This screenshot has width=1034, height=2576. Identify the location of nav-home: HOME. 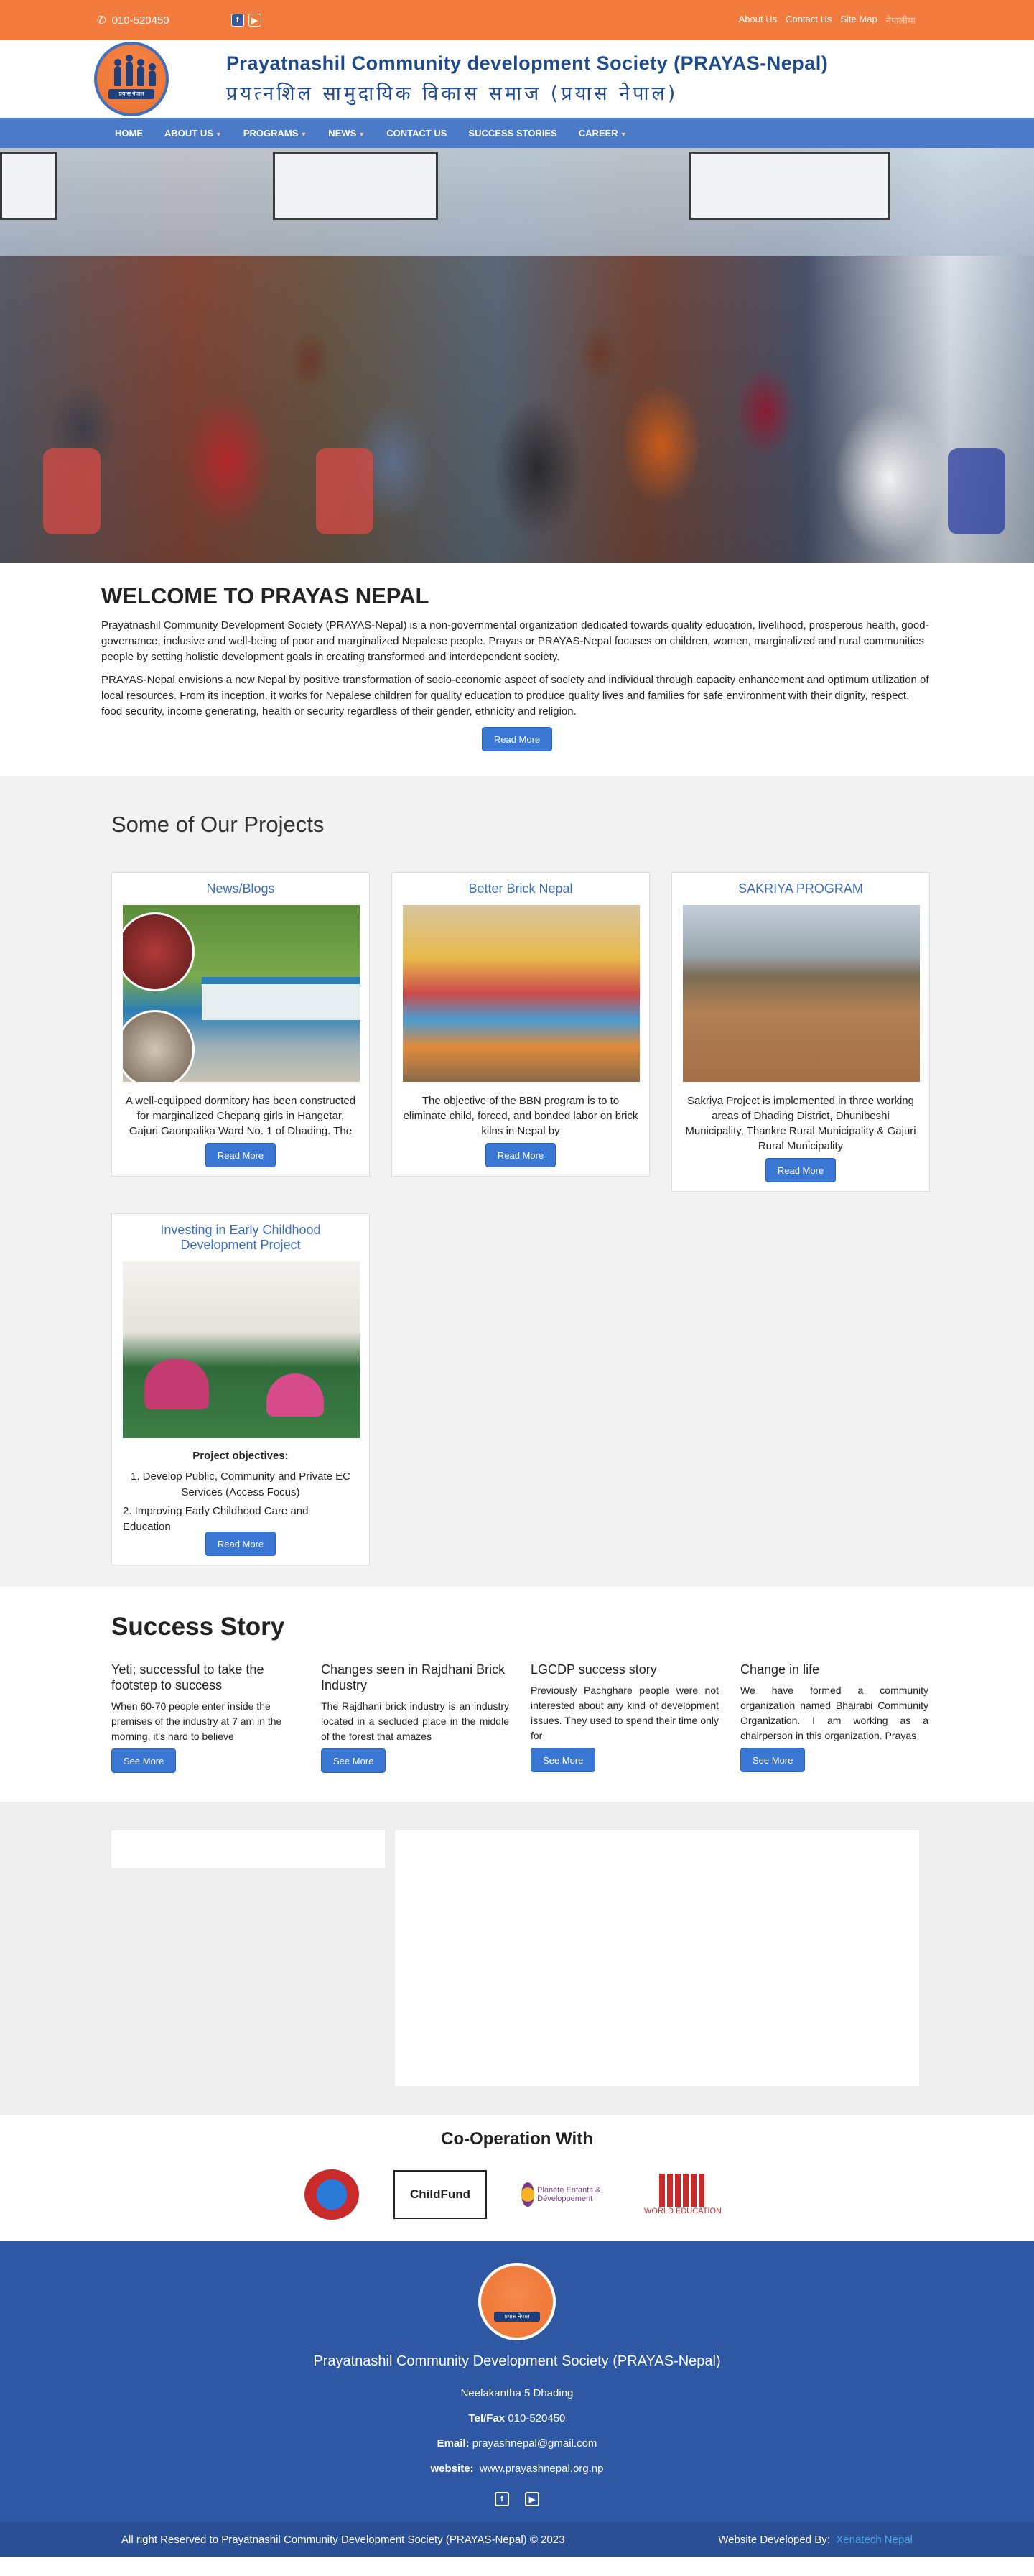
(129, 133).